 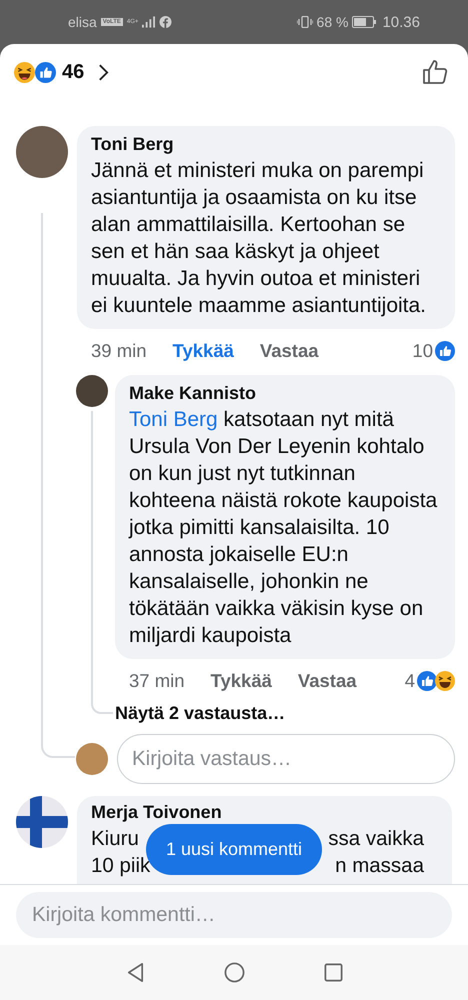 I want to click on battery-icon, so click(x=364, y=22).